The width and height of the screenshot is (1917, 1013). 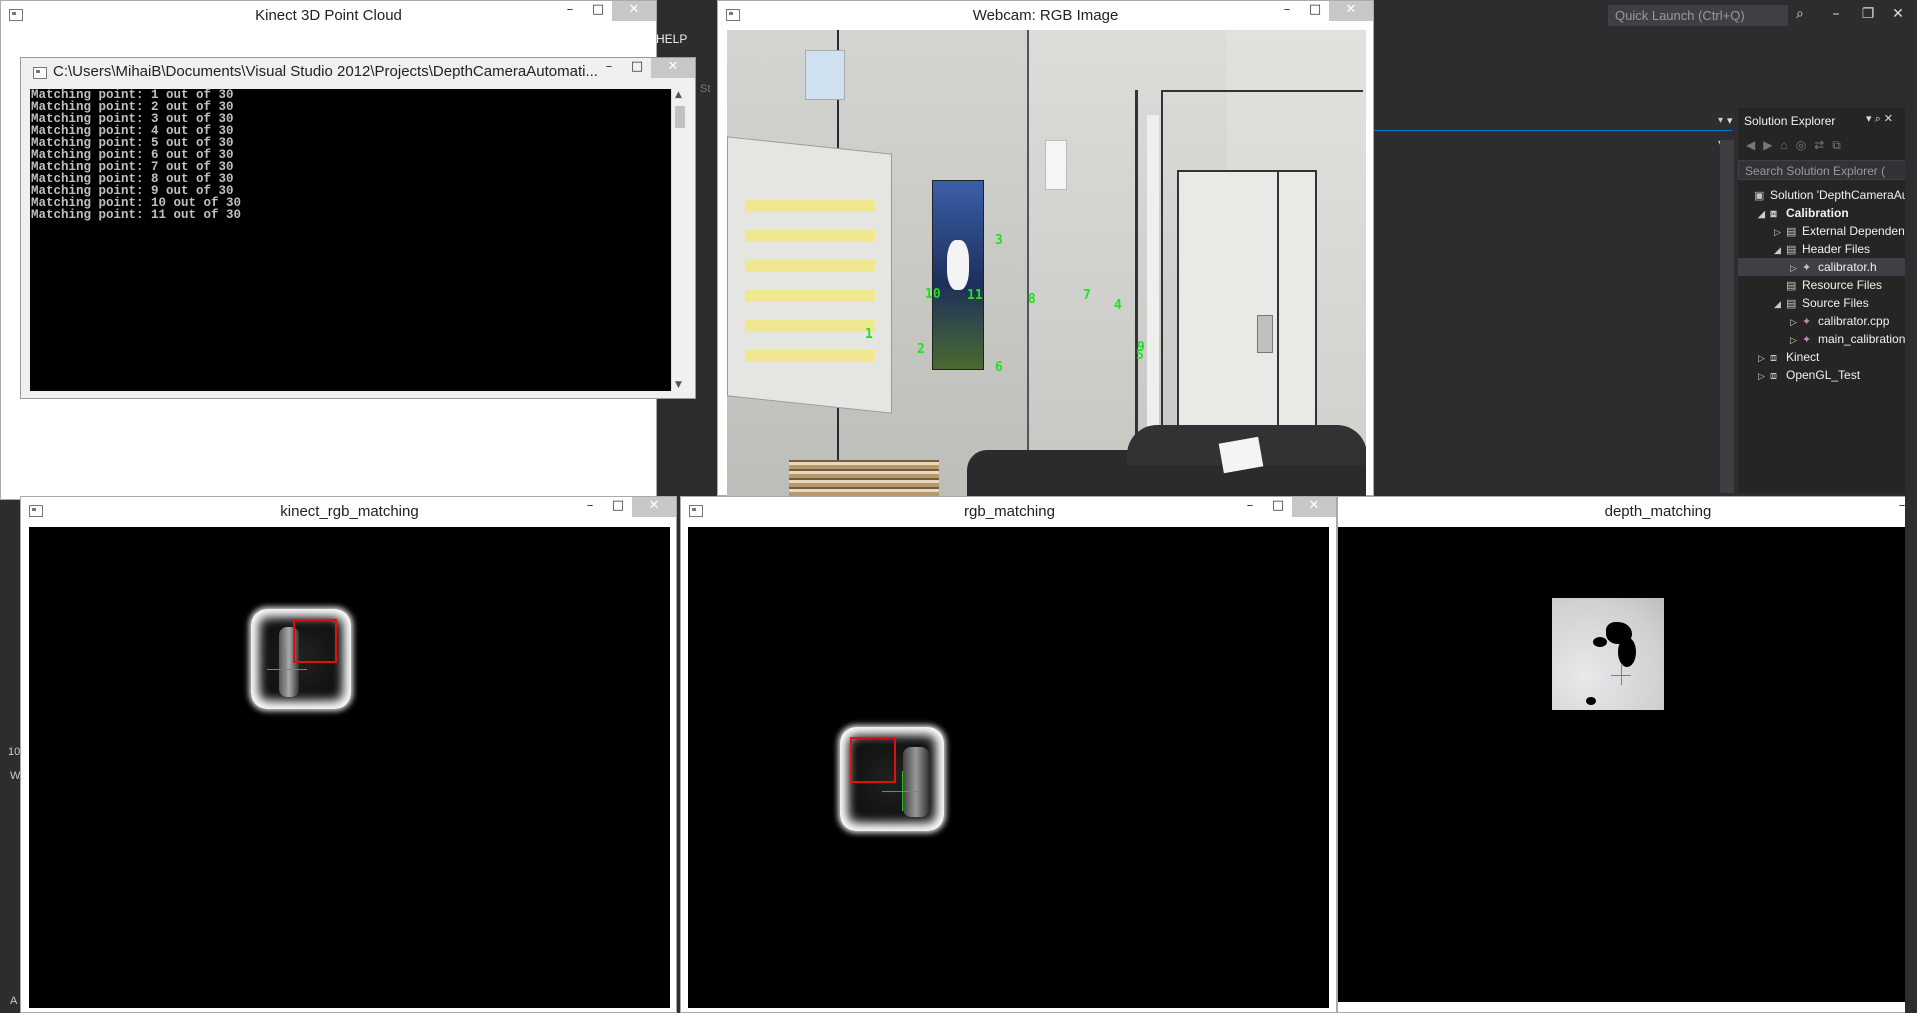 I want to click on solution-tree-item: ▷ ✦ main_calibration, so click(x=1827, y=339).